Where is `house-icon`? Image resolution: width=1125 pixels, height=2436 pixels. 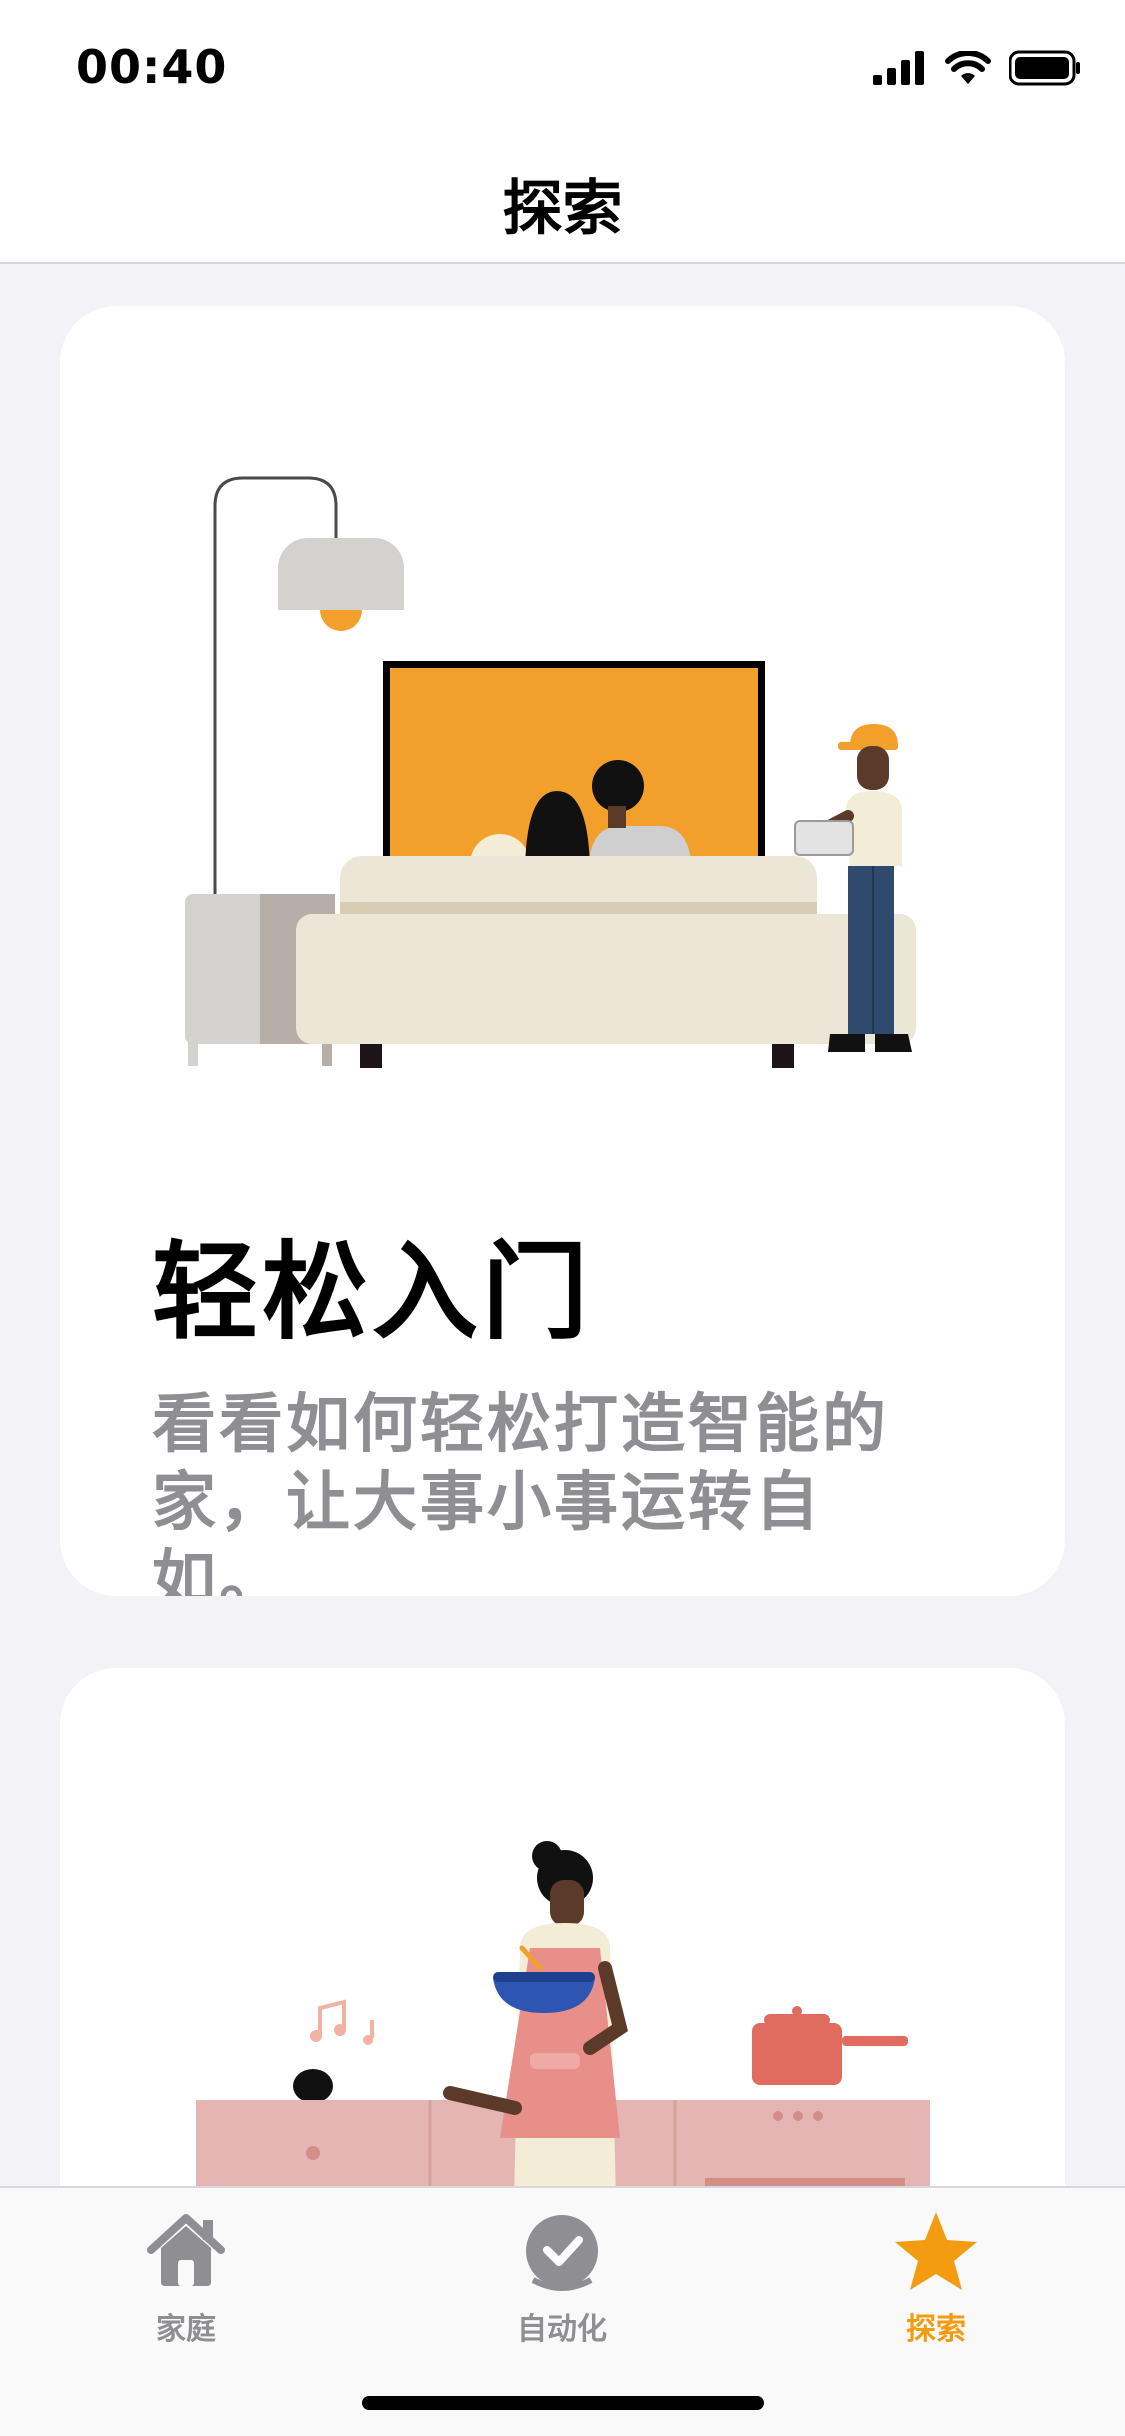 house-icon is located at coordinates (186, 2250).